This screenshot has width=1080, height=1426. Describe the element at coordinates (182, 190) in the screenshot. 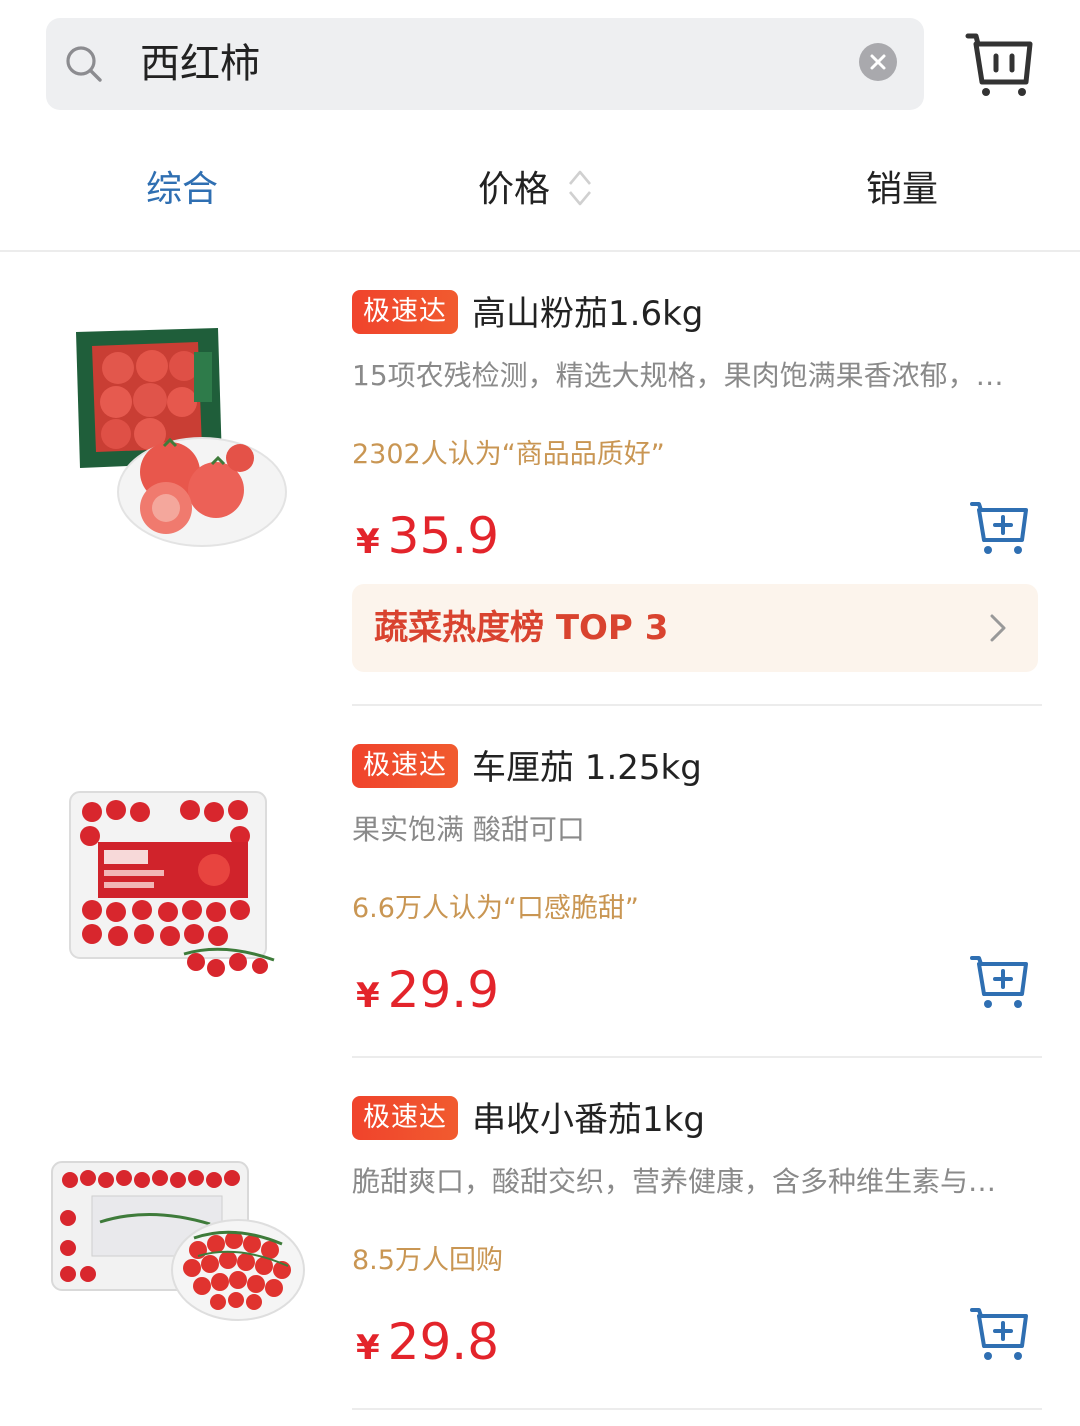

I see `tab-comprehensive: 综合` at that location.